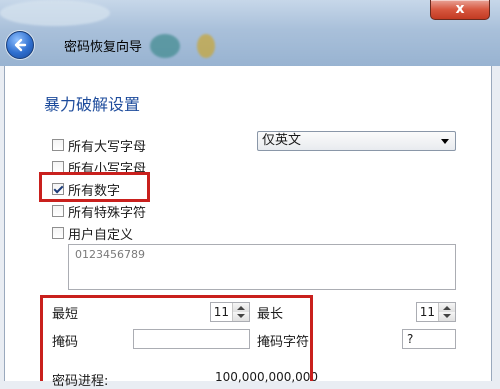  I want to click on custom-chars-placeholder: 0123456789, so click(110, 254).